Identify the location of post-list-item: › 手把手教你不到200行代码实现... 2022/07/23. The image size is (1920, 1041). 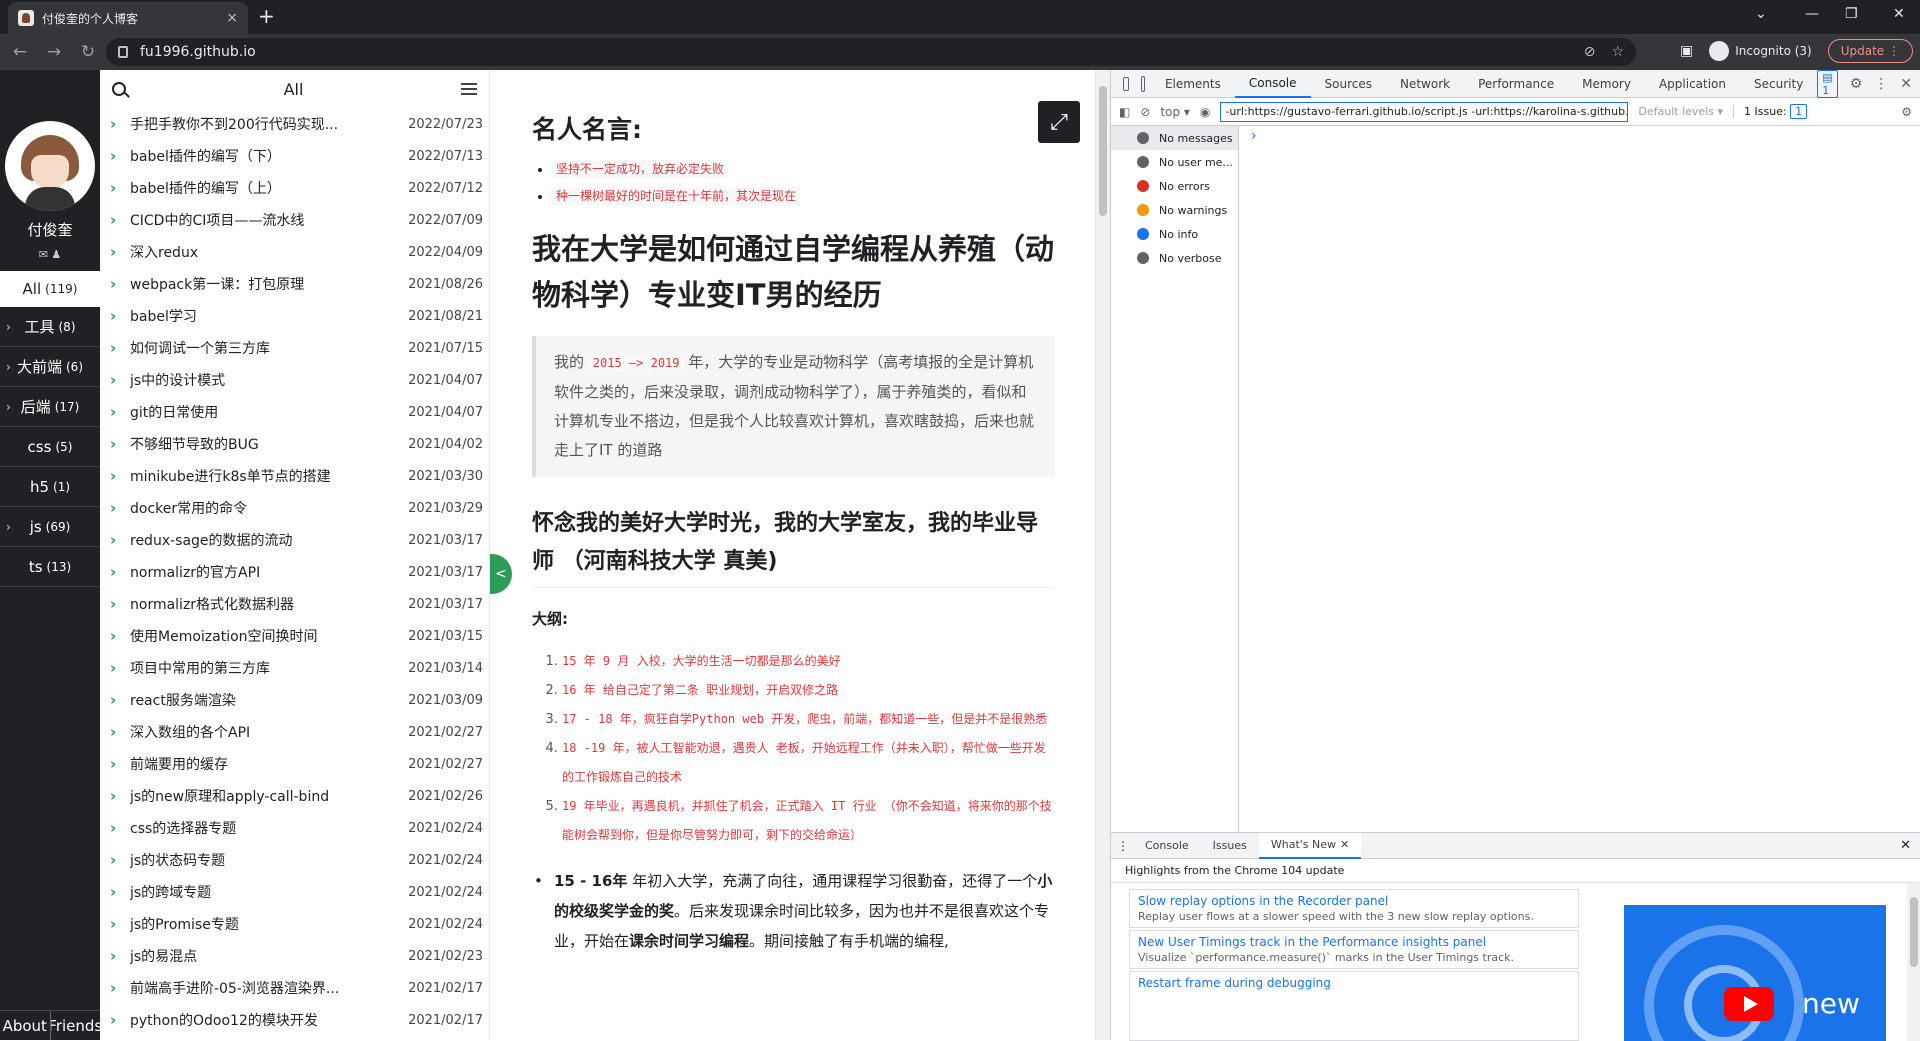
(294, 124).